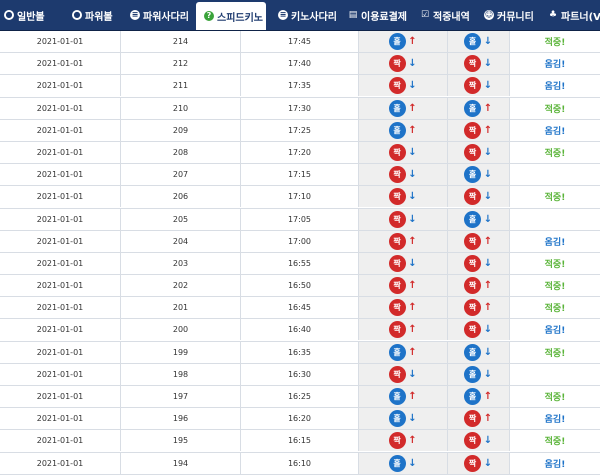 This screenshot has height=475, width=600. Describe the element at coordinates (24, 15) in the screenshot. I see `nav-item-general-ball: ● 일반볼` at that location.